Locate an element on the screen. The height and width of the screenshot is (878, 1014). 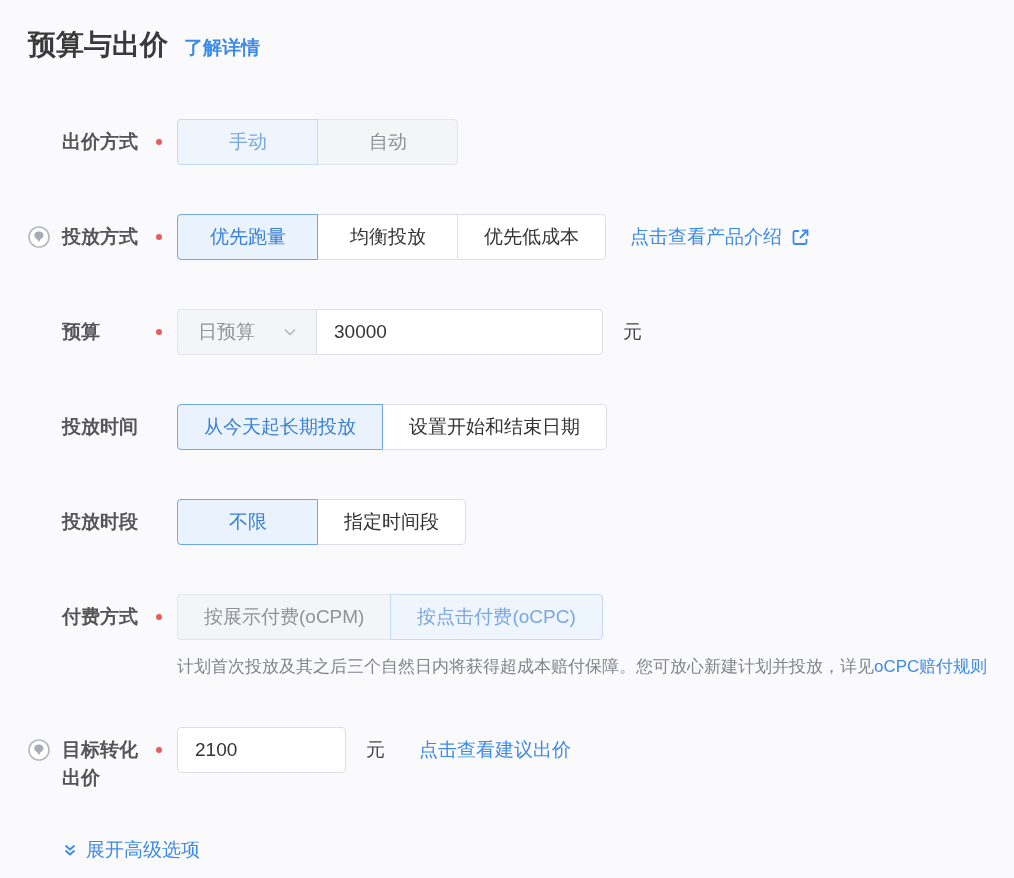
option-button: 不限 is located at coordinates (247, 522).